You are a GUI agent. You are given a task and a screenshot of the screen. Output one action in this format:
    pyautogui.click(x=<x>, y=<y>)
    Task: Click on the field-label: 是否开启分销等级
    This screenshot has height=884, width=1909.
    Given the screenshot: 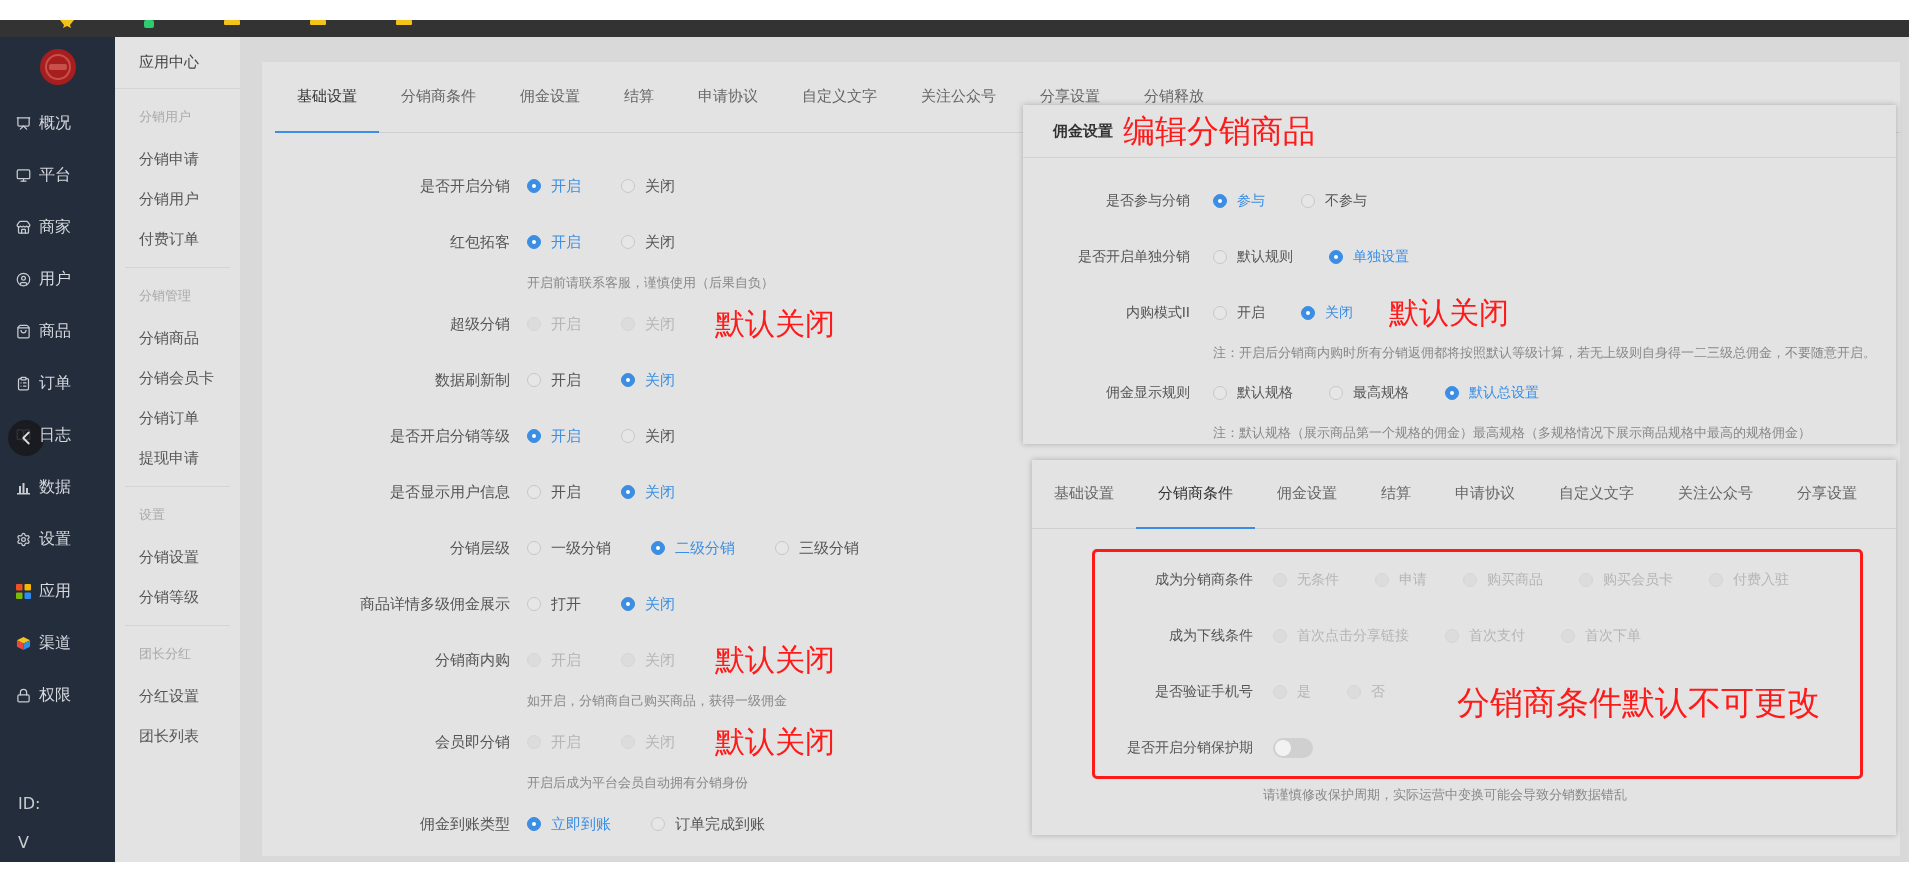 What is the action you would take?
    pyautogui.click(x=449, y=436)
    